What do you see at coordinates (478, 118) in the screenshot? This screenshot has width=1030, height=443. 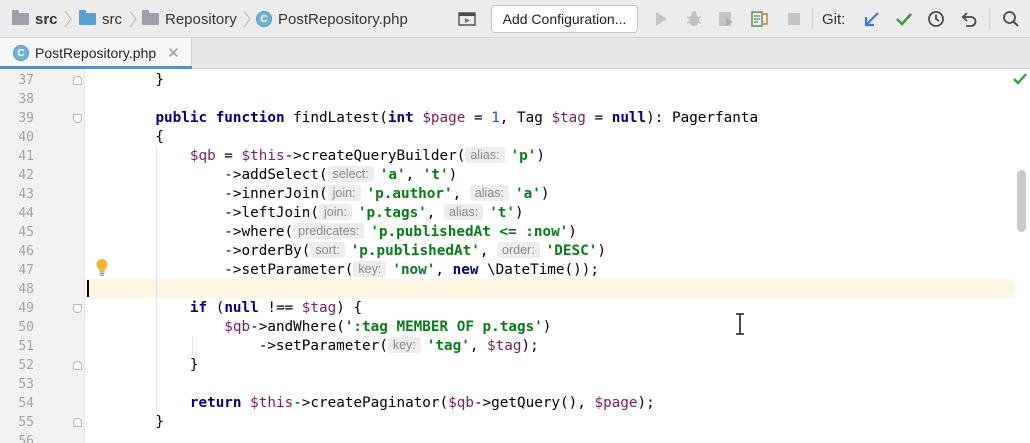 I see `code-token: =` at bounding box center [478, 118].